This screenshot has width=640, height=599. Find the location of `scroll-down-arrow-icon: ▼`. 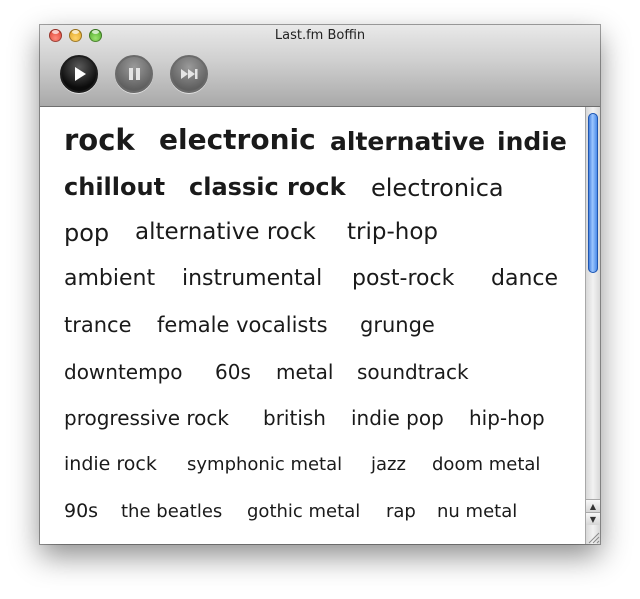

scroll-down-arrow-icon: ▼ is located at coordinates (593, 518).